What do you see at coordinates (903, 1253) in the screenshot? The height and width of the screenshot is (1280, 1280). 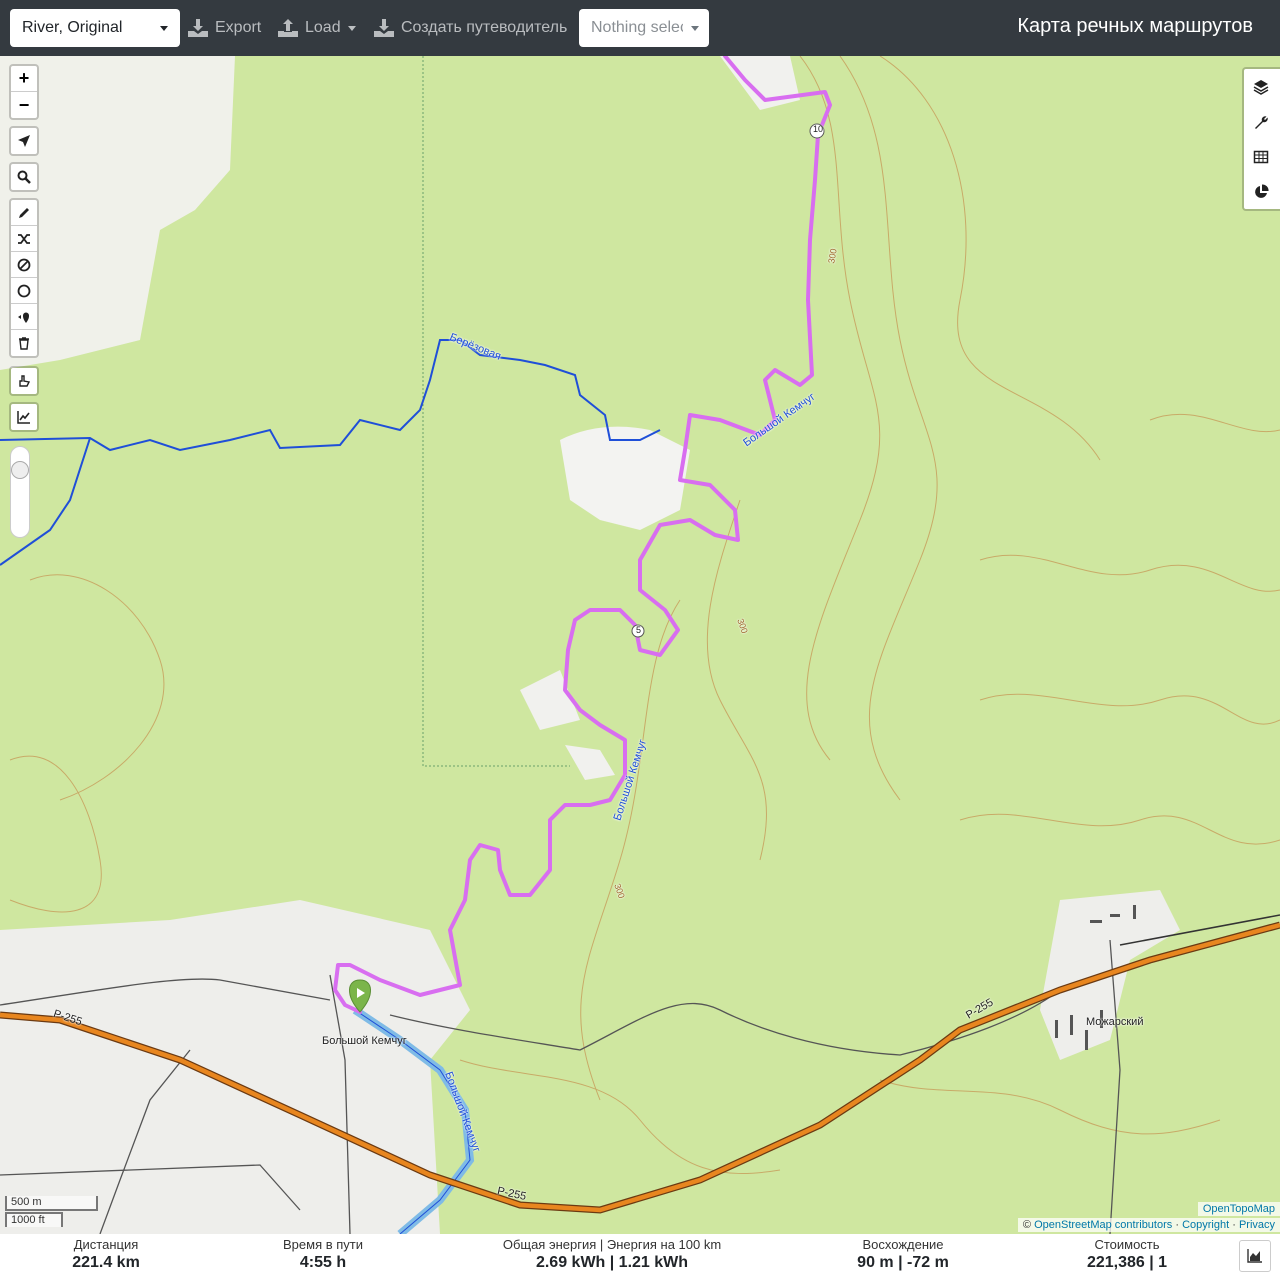 I see `stat-ascent: Восхождение 90 m | -72 m` at bounding box center [903, 1253].